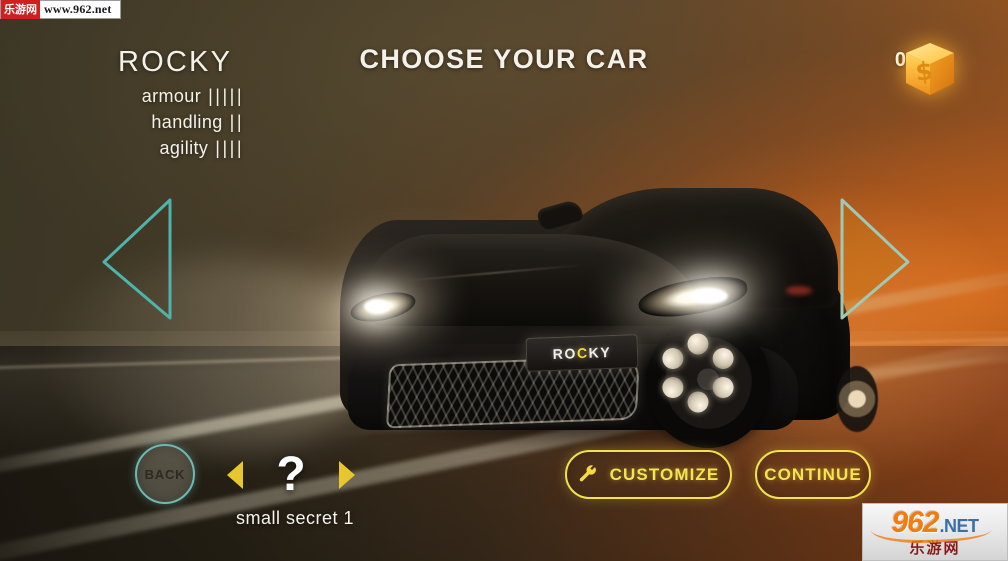  I want to click on next-car-arrow, so click(874, 259).